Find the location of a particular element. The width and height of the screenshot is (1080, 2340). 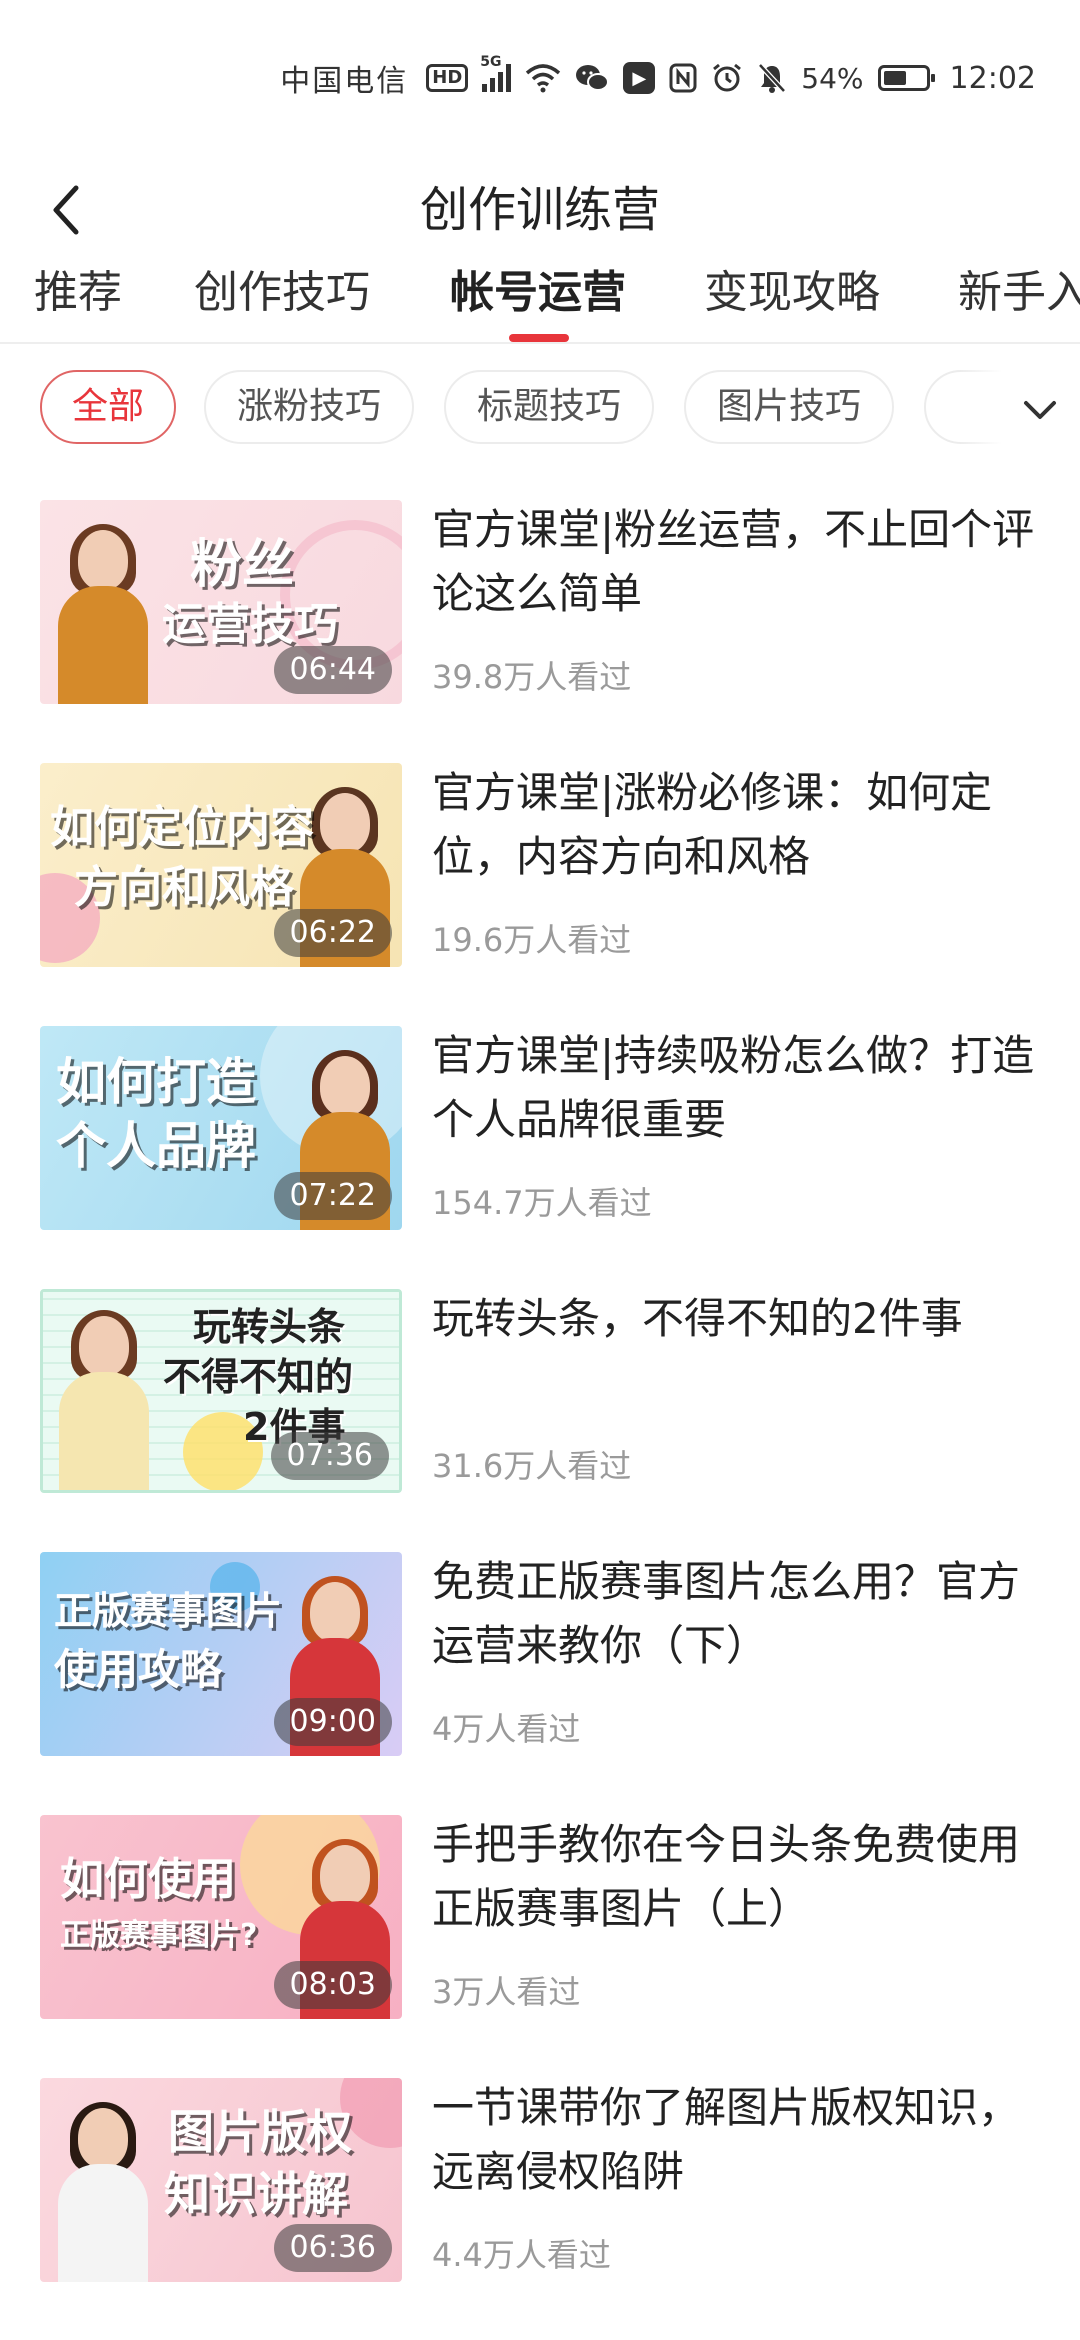

filter-chips: 全部 涨粉技巧 标题技巧 图片技巧 is located at coordinates (540, 410).